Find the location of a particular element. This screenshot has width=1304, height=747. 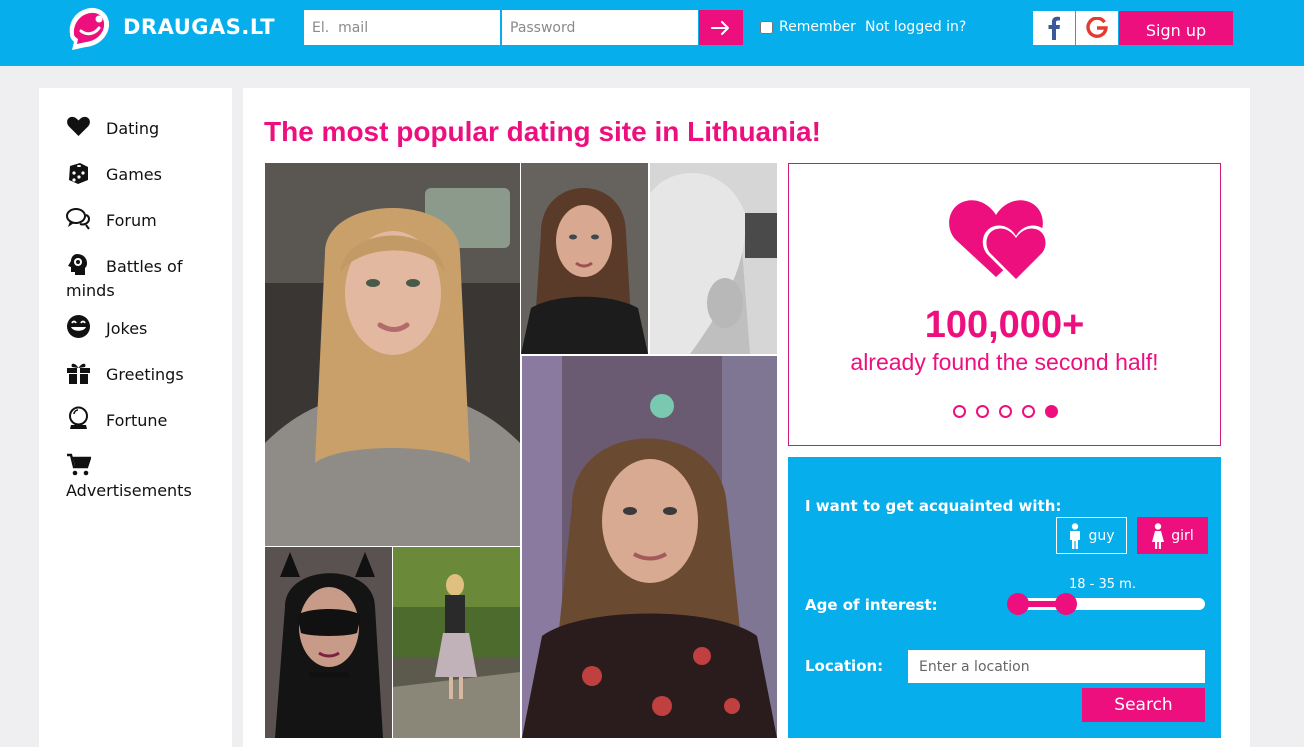

sidebar-item-fortune: Fortune is located at coordinates (146, 419).